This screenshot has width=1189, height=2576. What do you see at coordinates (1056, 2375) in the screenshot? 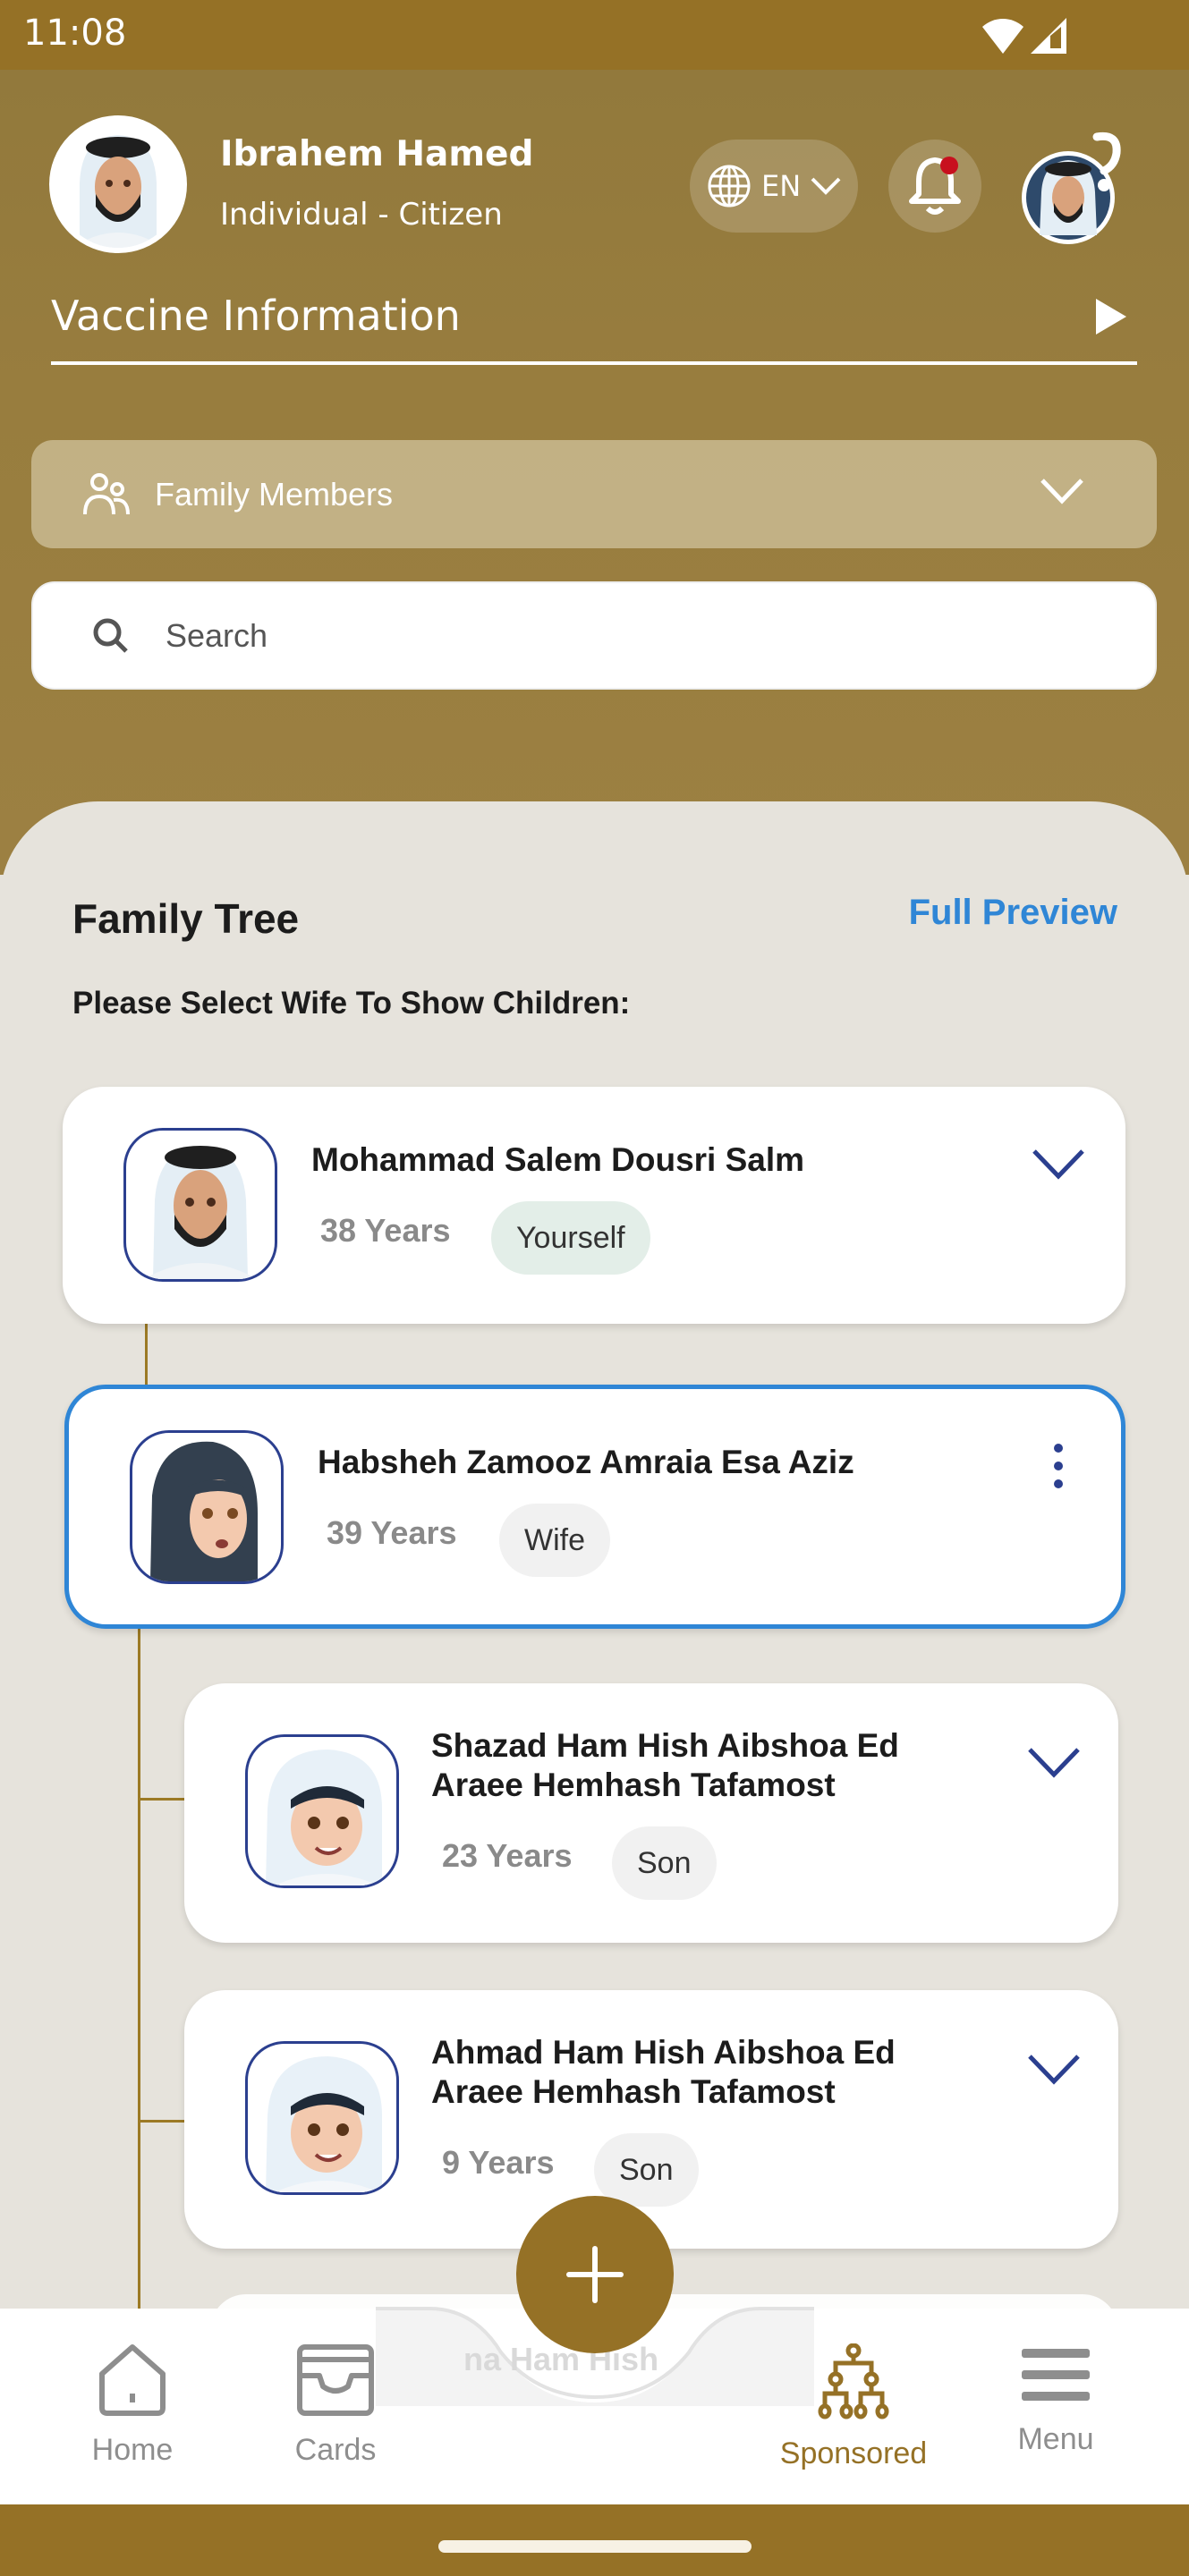
I see `hamburger-menu-icon` at bounding box center [1056, 2375].